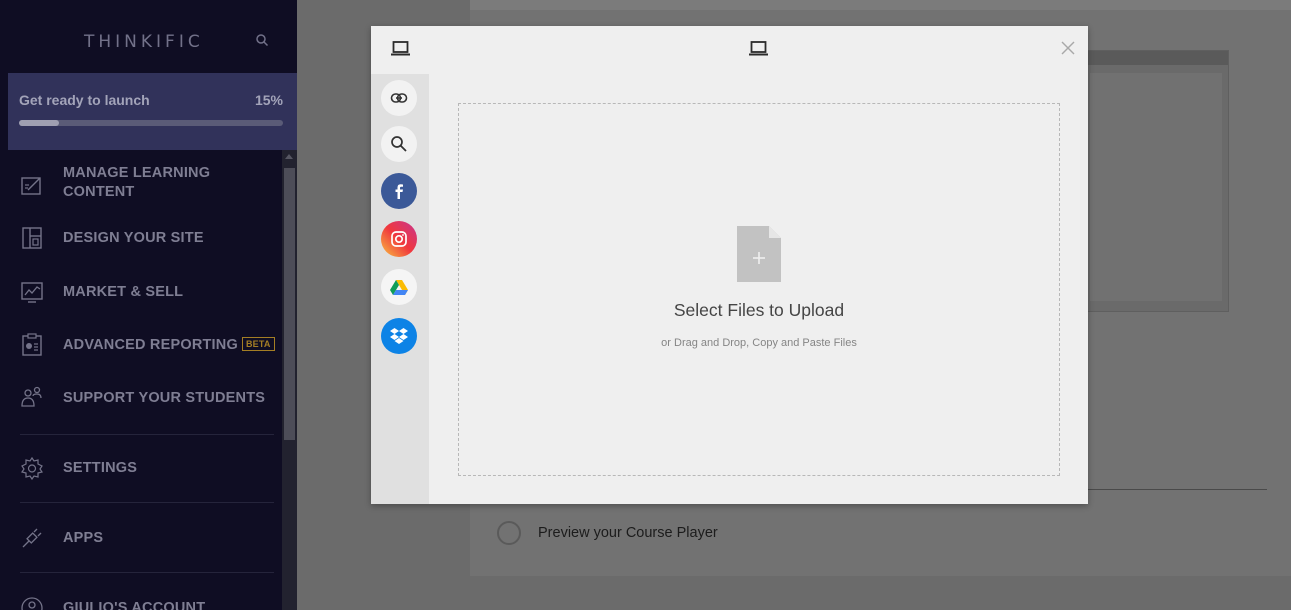  I want to click on sidebar-item-label: DESIGN YOUR SITE, so click(133, 238).